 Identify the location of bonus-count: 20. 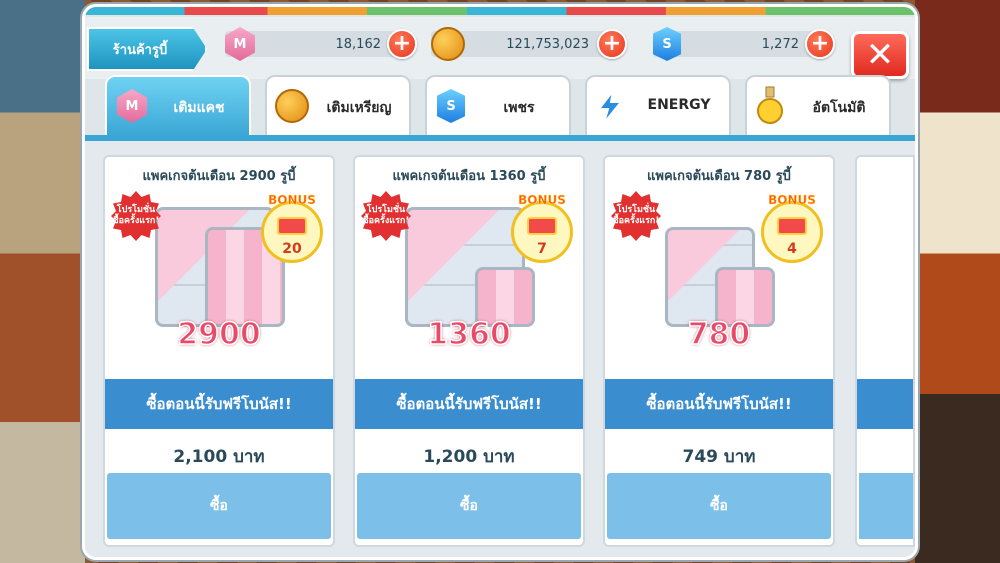
(292, 249).